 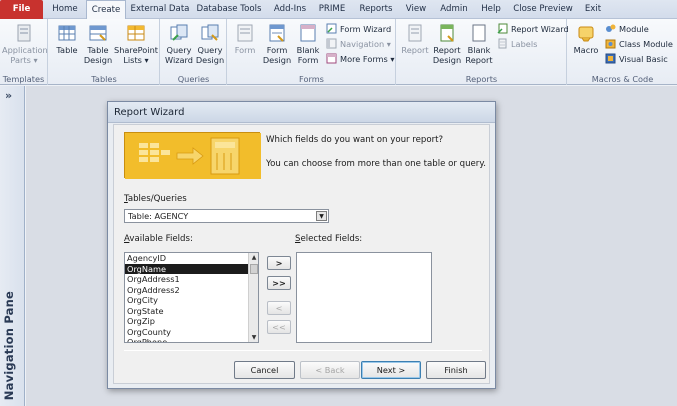 I want to click on dialog-title: Report Wizard, so click(x=301, y=112).